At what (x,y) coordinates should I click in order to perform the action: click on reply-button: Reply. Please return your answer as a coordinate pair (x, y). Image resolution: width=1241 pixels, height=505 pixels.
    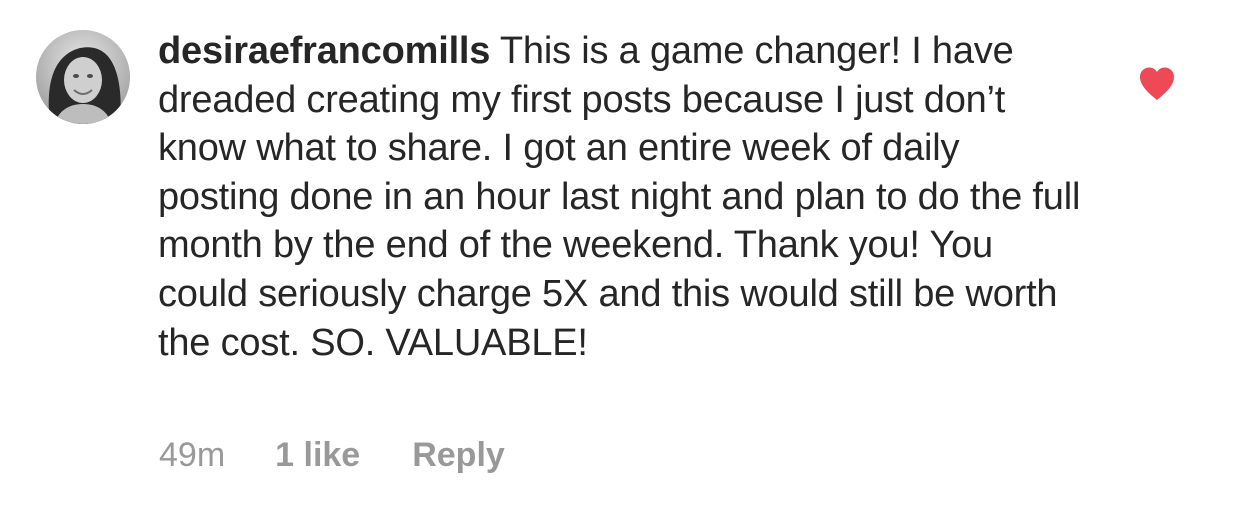
    Looking at the image, I should click on (458, 455).